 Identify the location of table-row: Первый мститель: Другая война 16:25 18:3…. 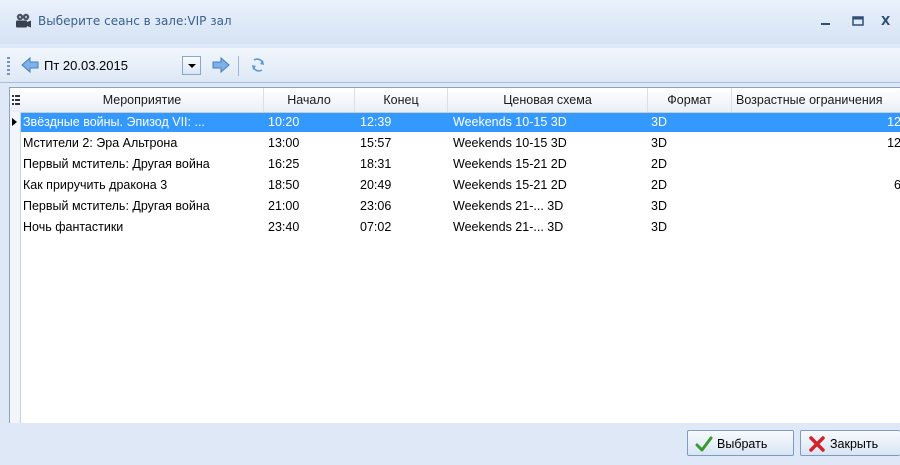
(455, 164).